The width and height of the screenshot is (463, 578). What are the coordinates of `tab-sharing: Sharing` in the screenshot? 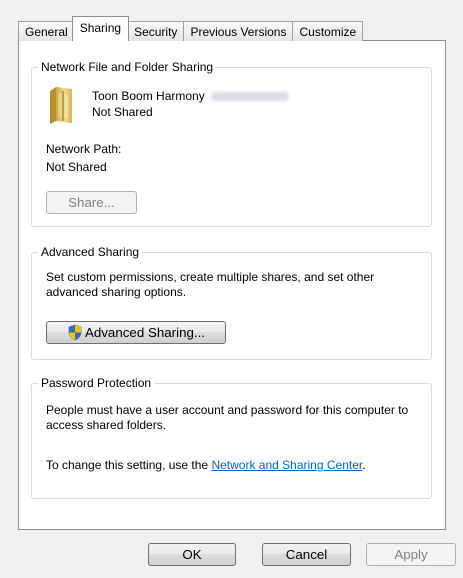 It's located at (100, 28).